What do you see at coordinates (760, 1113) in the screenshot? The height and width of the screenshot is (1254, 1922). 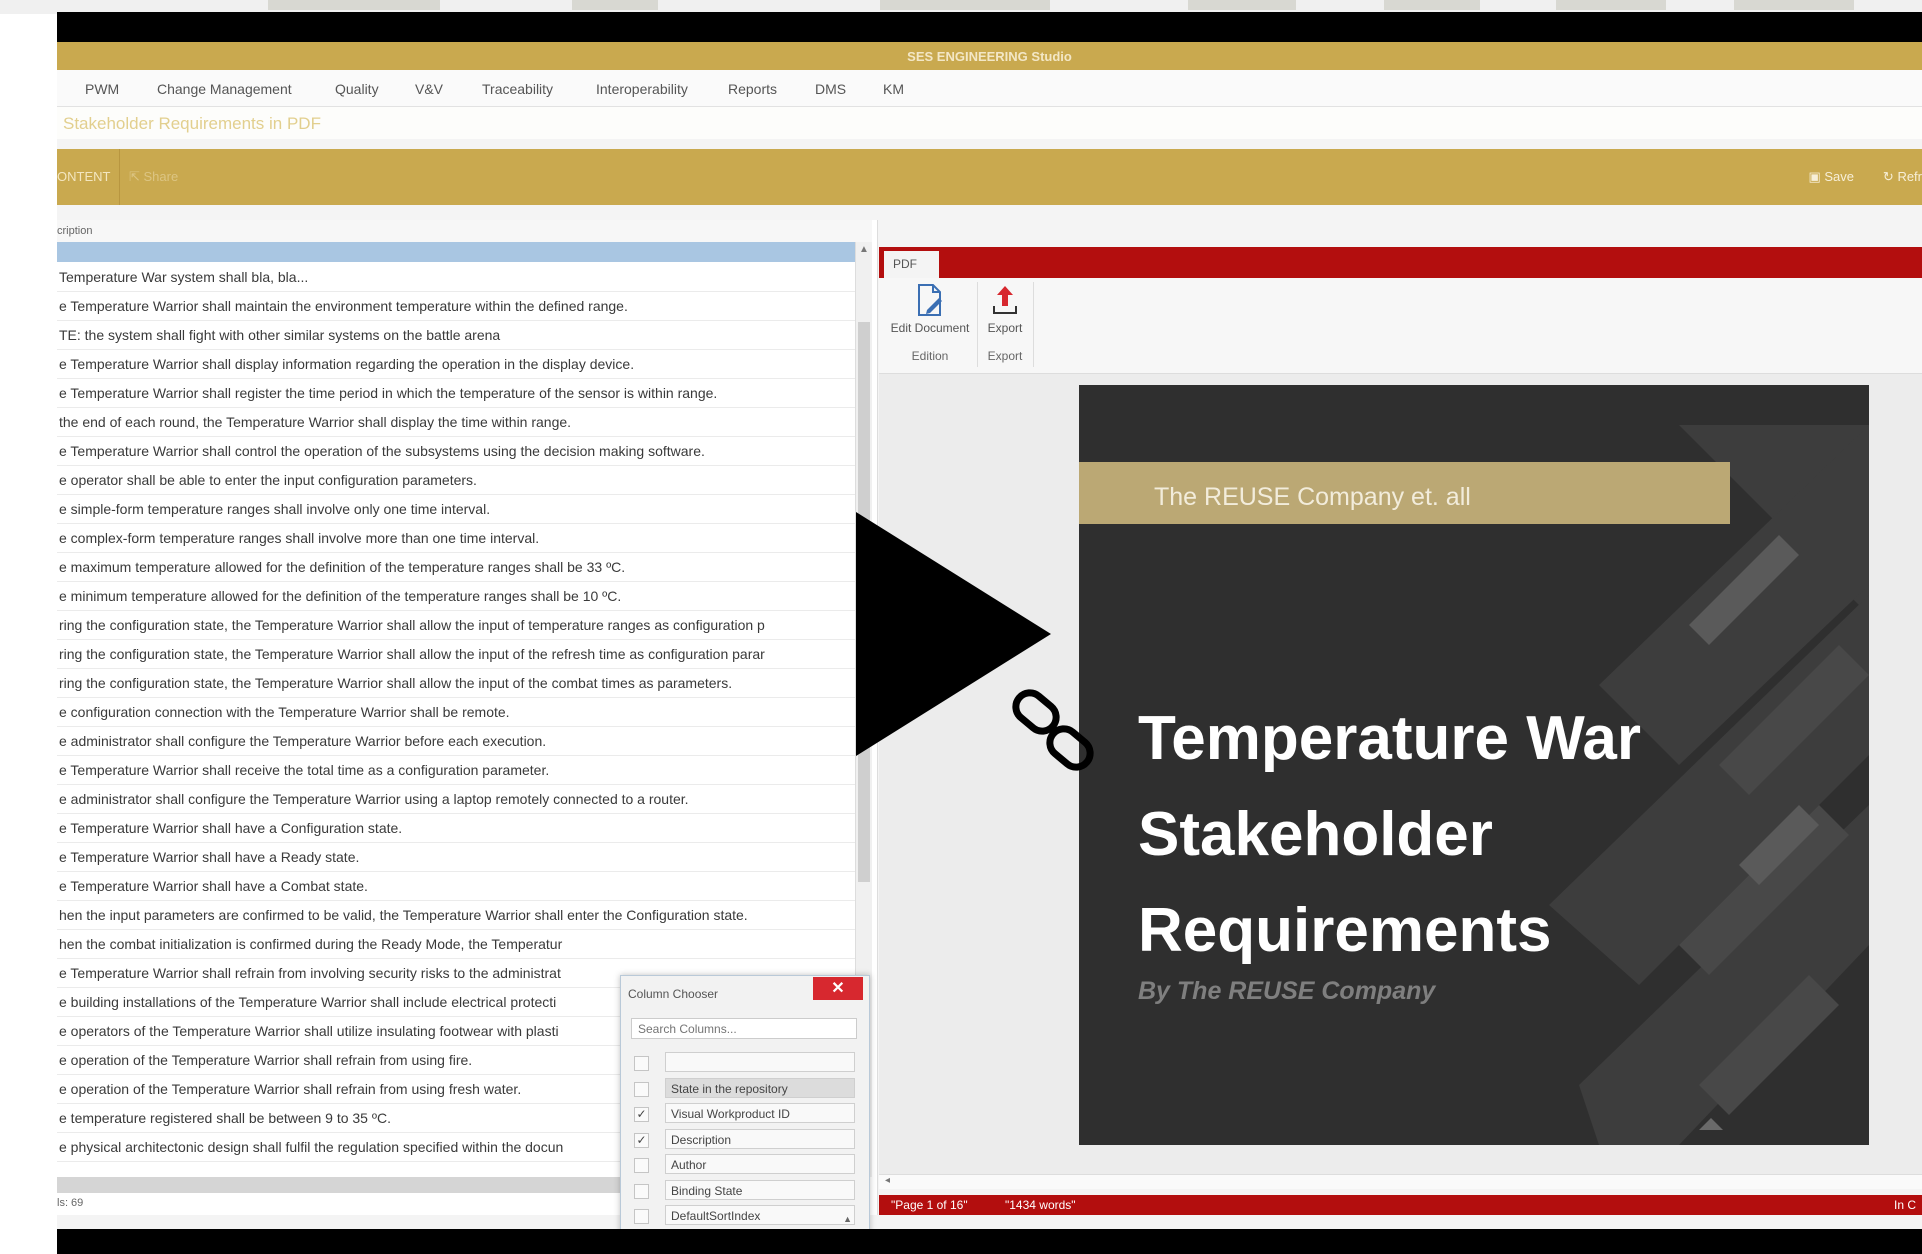 I see `column-option-label: Visual Workproduct ID` at bounding box center [760, 1113].